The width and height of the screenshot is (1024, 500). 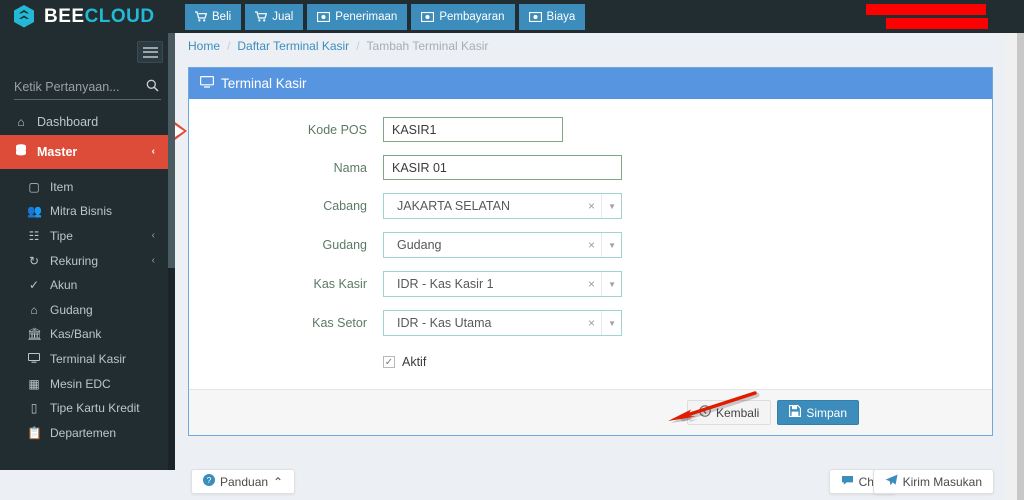 I want to click on sidebar-item-master-label: Master, so click(x=57, y=151).